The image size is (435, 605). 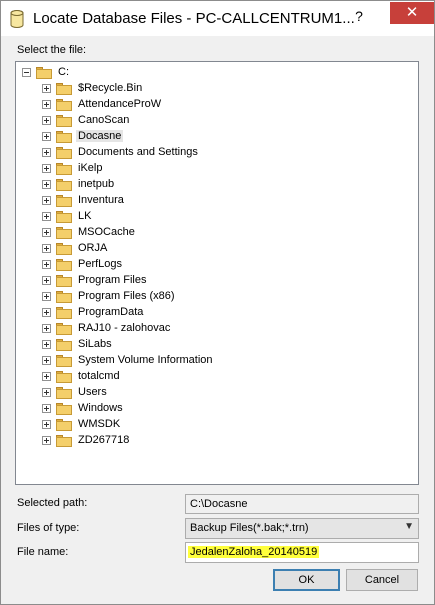 I want to click on tree-item: Inventura, so click(x=222, y=201).